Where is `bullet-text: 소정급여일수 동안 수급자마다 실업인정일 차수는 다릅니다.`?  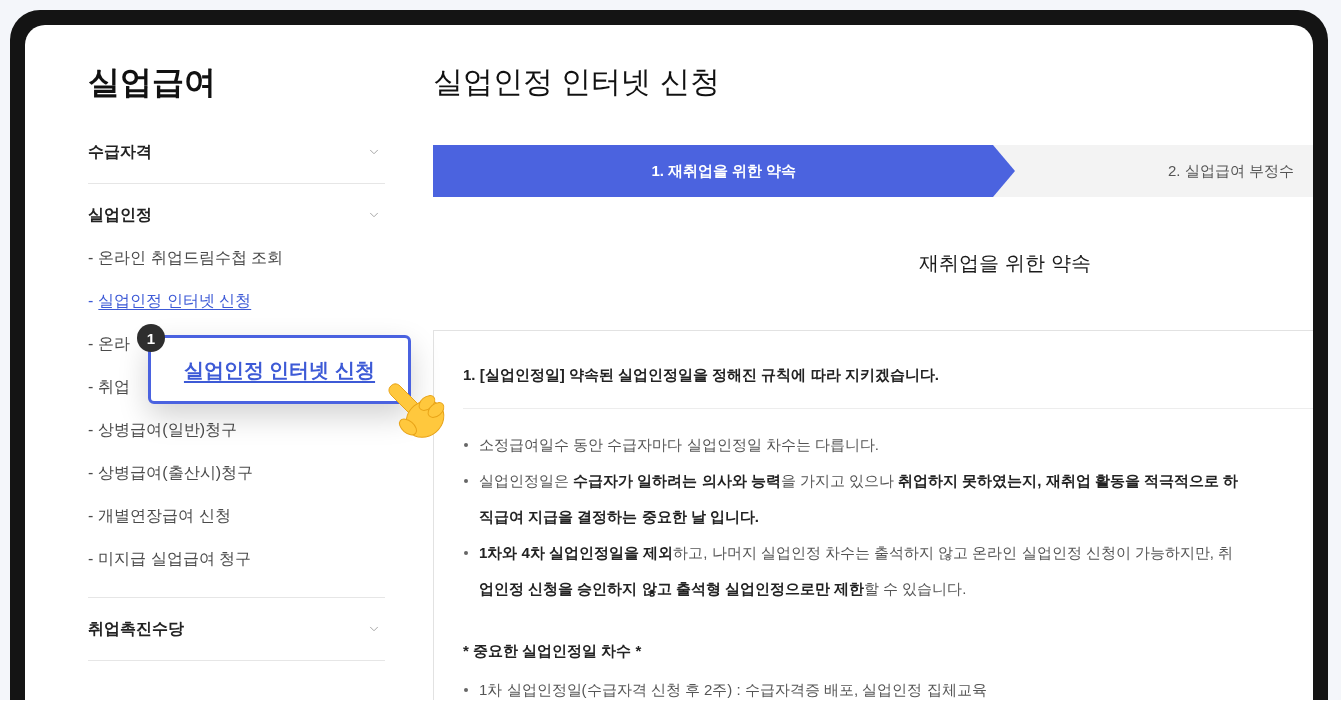
bullet-text: 소정급여일수 동안 수급자마다 실업인정일 차수는 다릅니다. is located at coordinates (679, 445).